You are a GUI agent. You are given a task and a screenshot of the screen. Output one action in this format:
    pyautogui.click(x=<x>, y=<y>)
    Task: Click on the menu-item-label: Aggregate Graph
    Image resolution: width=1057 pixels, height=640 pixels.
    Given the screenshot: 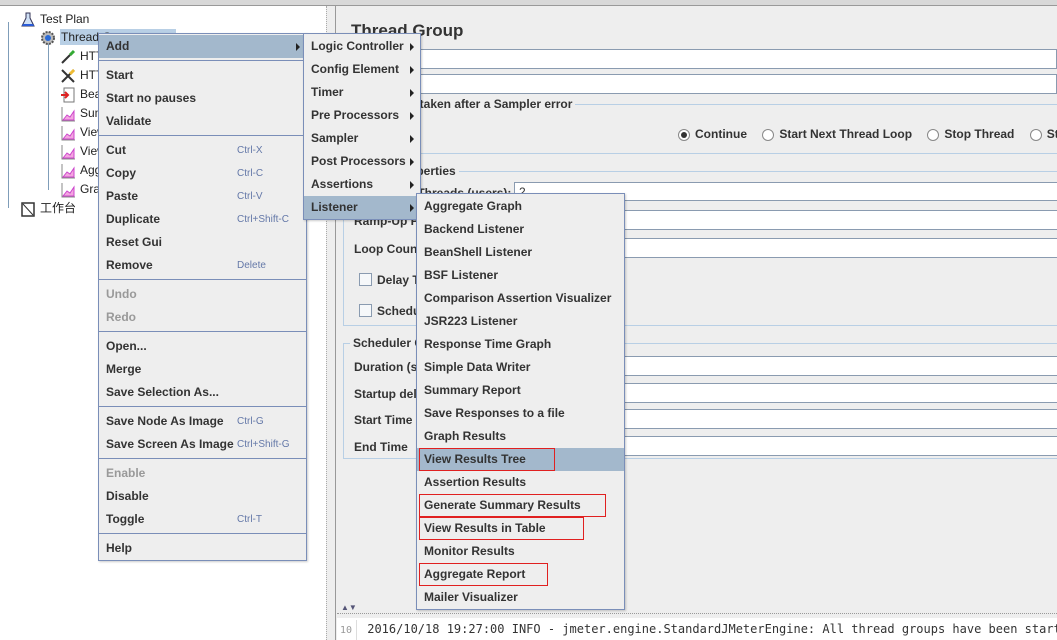 What is the action you would take?
    pyautogui.click(x=473, y=206)
    